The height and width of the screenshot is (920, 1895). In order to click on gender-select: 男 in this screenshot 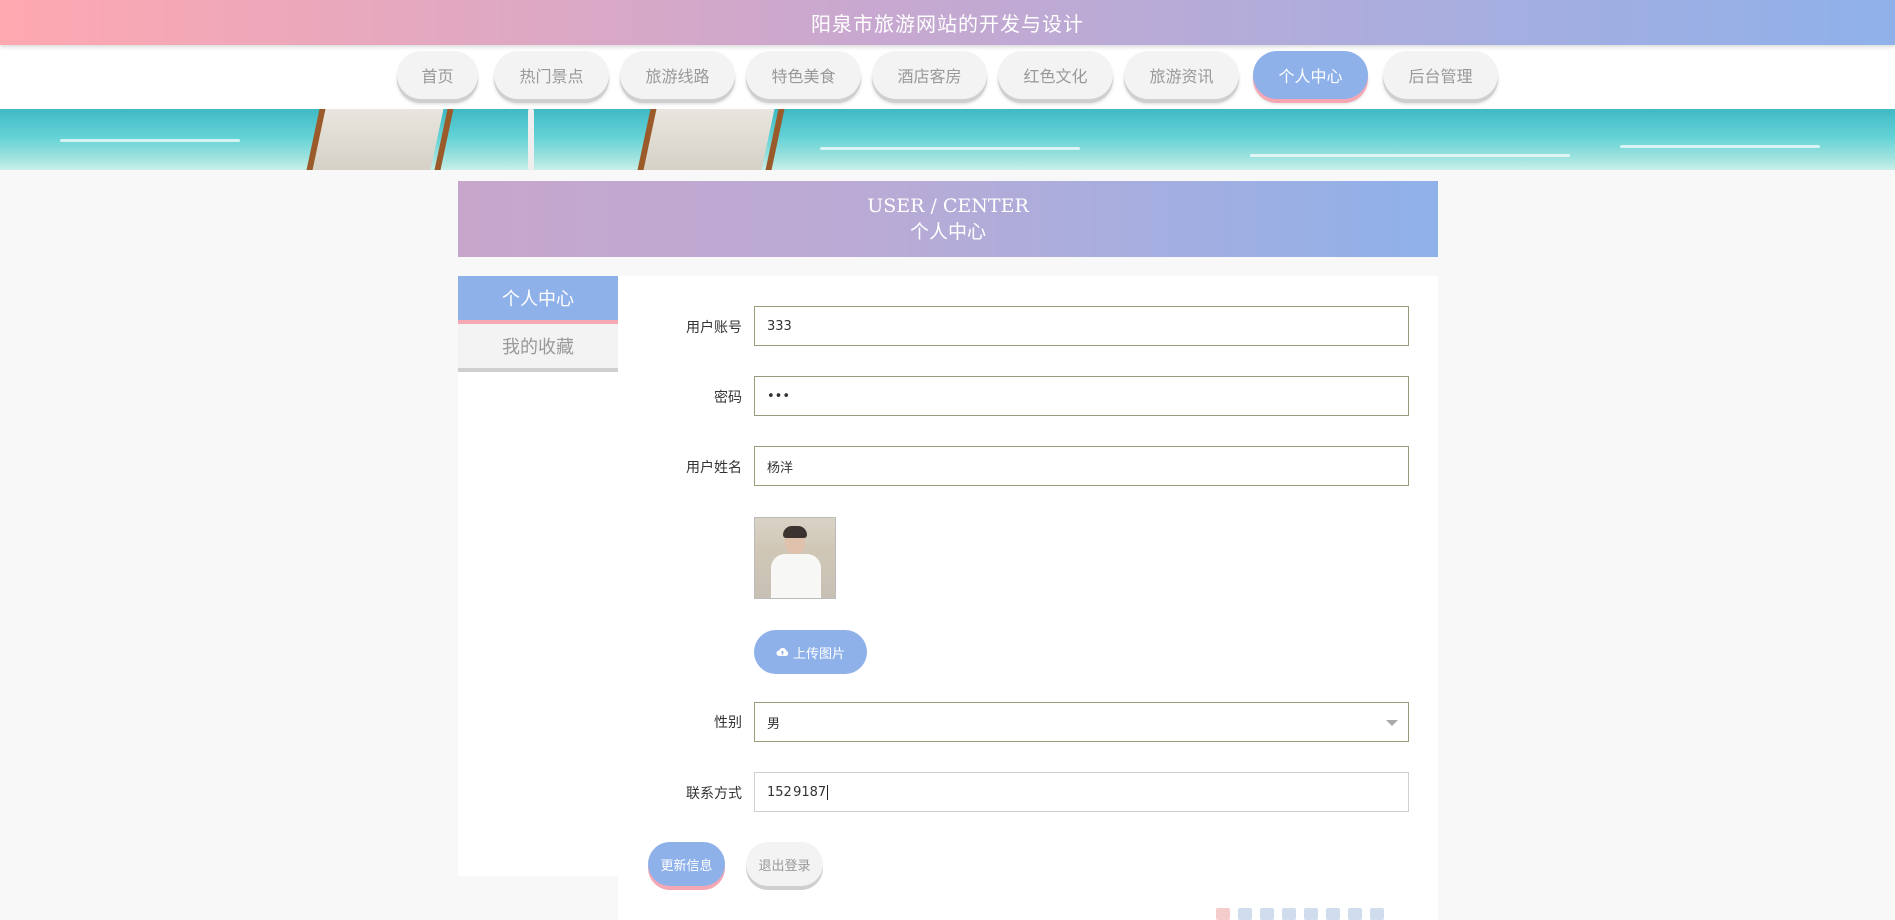, I will do `click(1081, 722)`.